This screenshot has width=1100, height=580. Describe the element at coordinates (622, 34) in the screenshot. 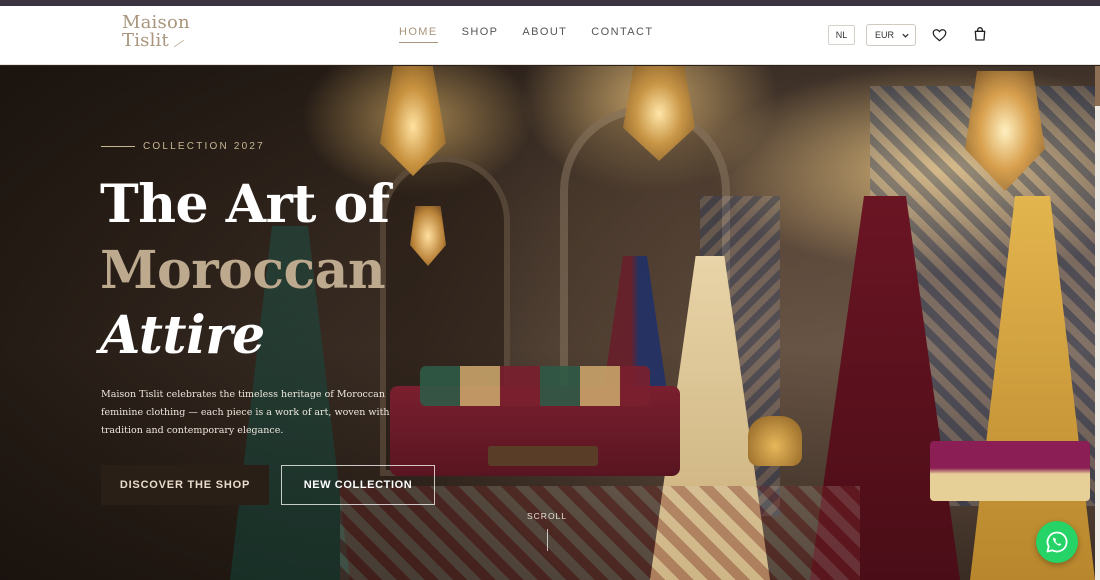

I see `nav-contact: CONTACT` at that location.